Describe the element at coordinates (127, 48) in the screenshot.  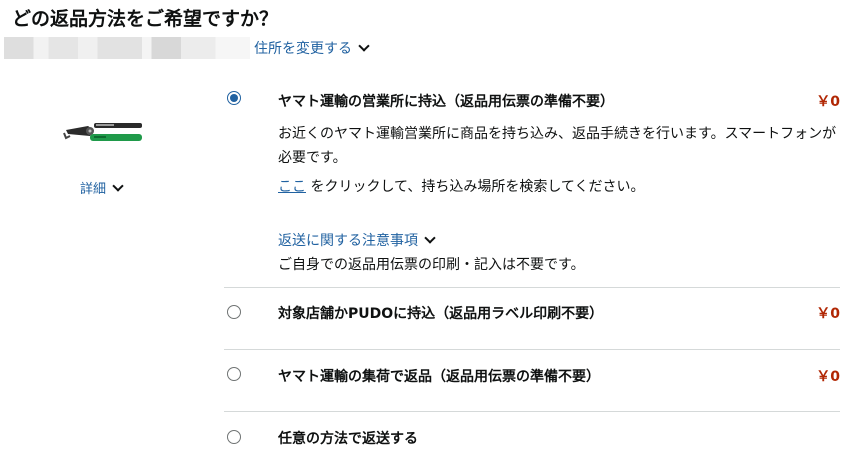
I see `blurred-address` at that location.